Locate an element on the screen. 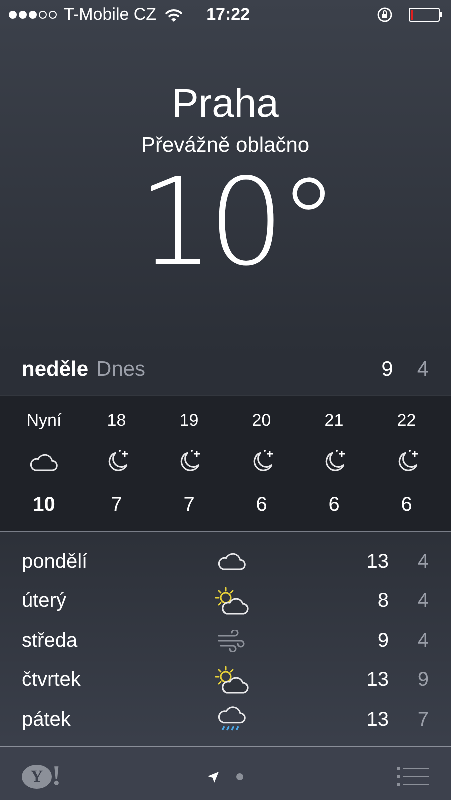 This screenshot has width=451, height=800. list-icon is located at coordinates (413, 777).